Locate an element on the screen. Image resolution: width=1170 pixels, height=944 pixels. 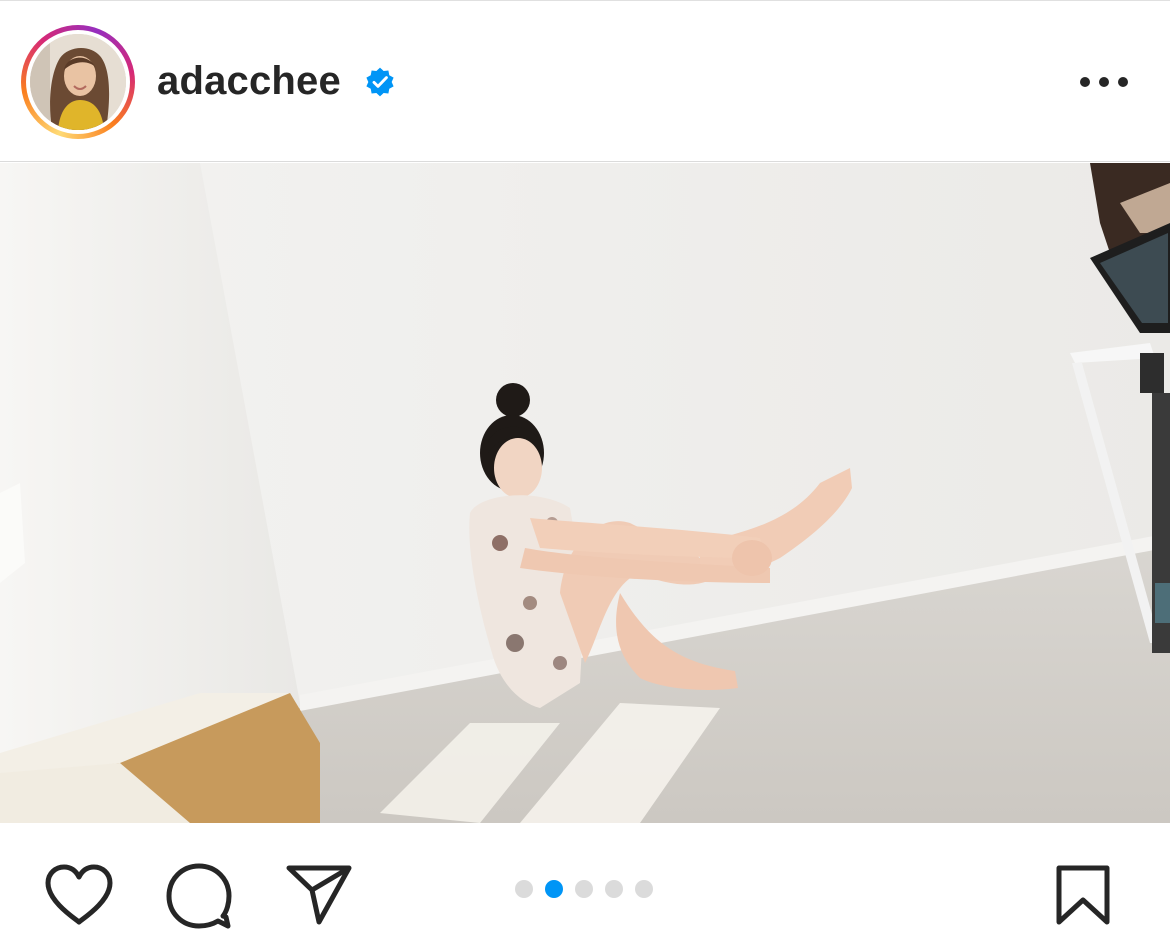
more-options-icon is located at coordinates (1104, 82).